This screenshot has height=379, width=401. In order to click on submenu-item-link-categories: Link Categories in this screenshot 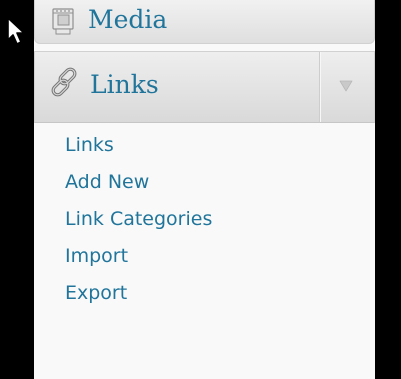, I will do `click(204, 218)`.